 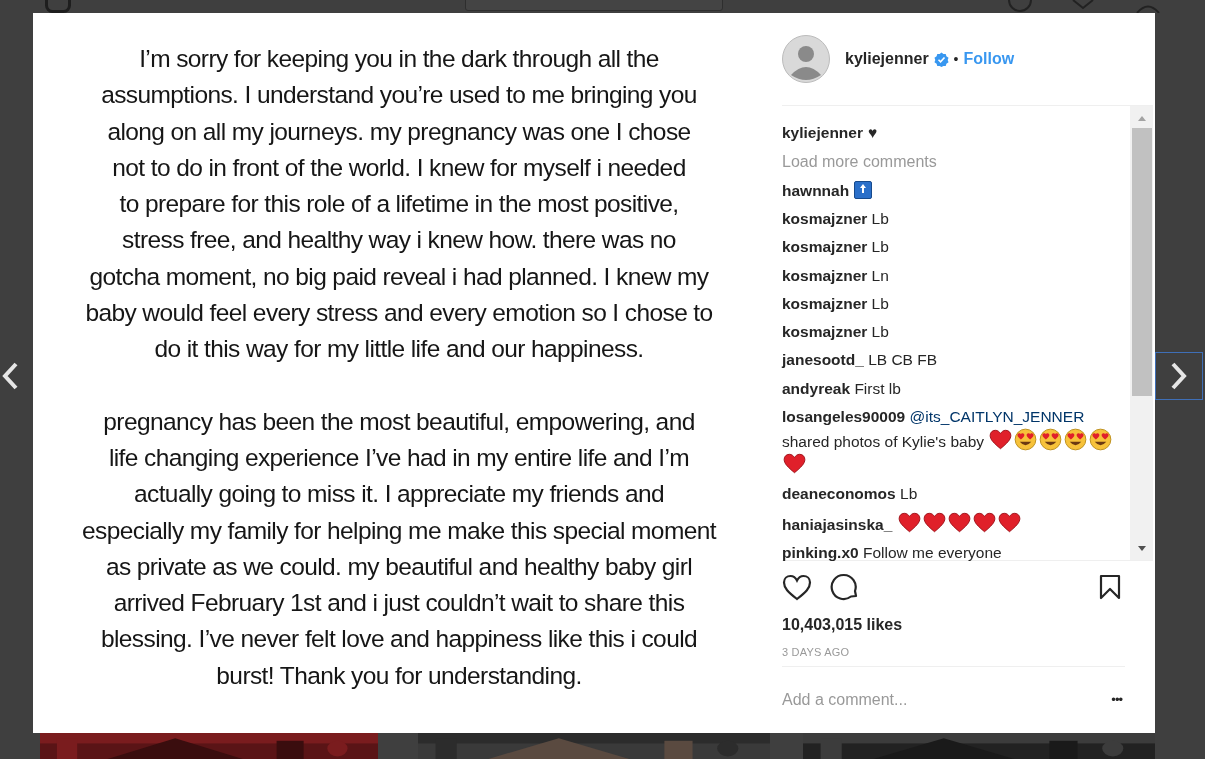 What do you see at coordinates (883, 442) in the screenshot?
I see `comment-text: shared photos of Kylie's baby` at bounding box center [883, 442].